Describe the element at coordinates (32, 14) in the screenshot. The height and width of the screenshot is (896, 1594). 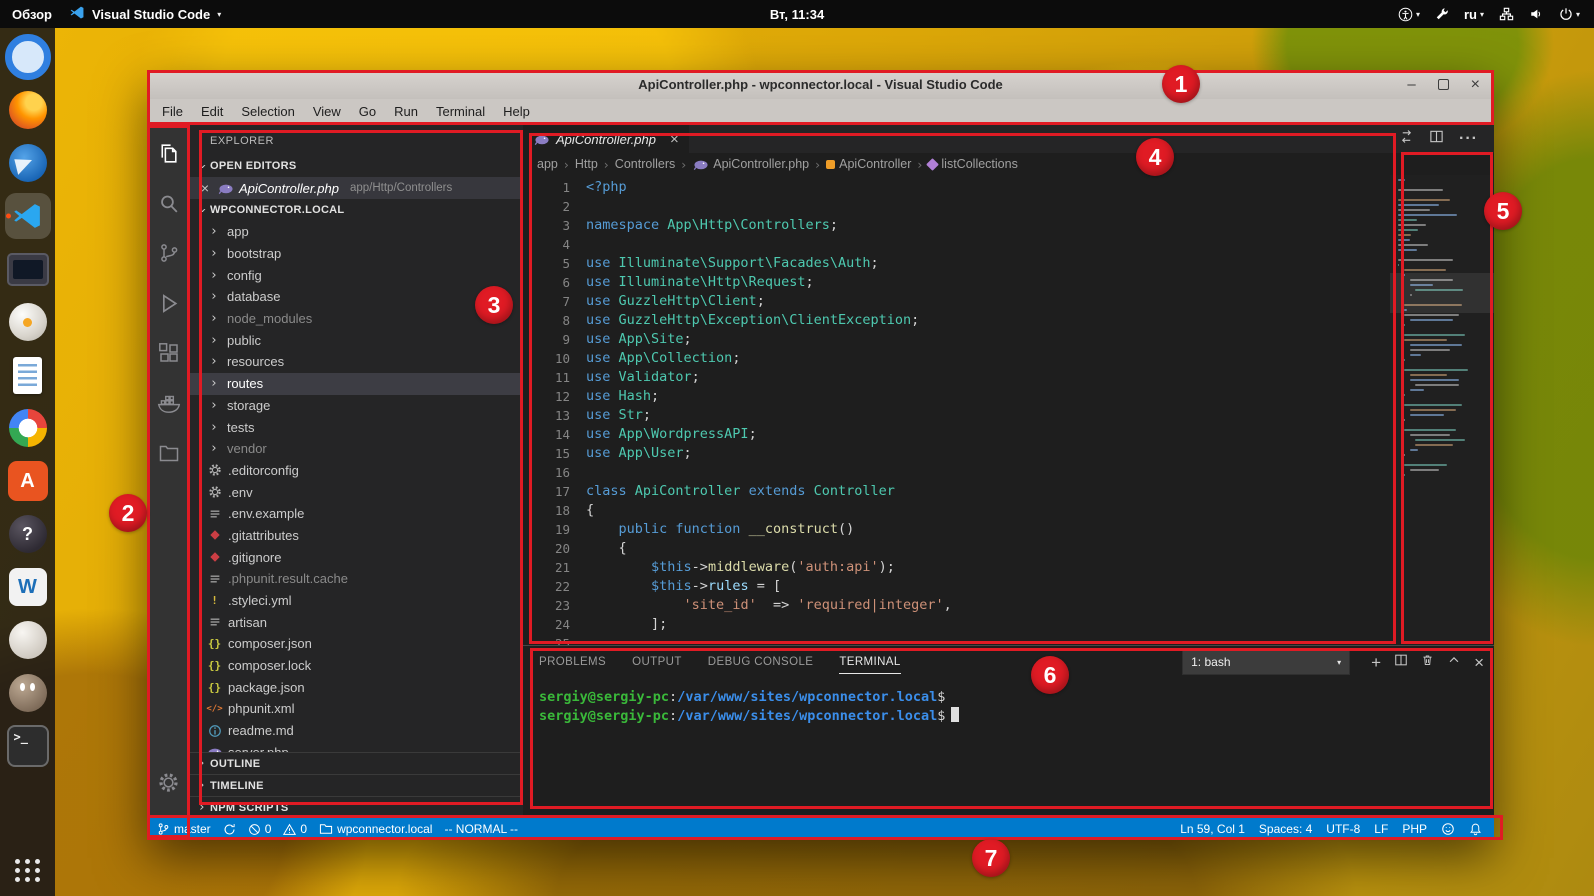
I see `activities-button: Обзор` at that location.